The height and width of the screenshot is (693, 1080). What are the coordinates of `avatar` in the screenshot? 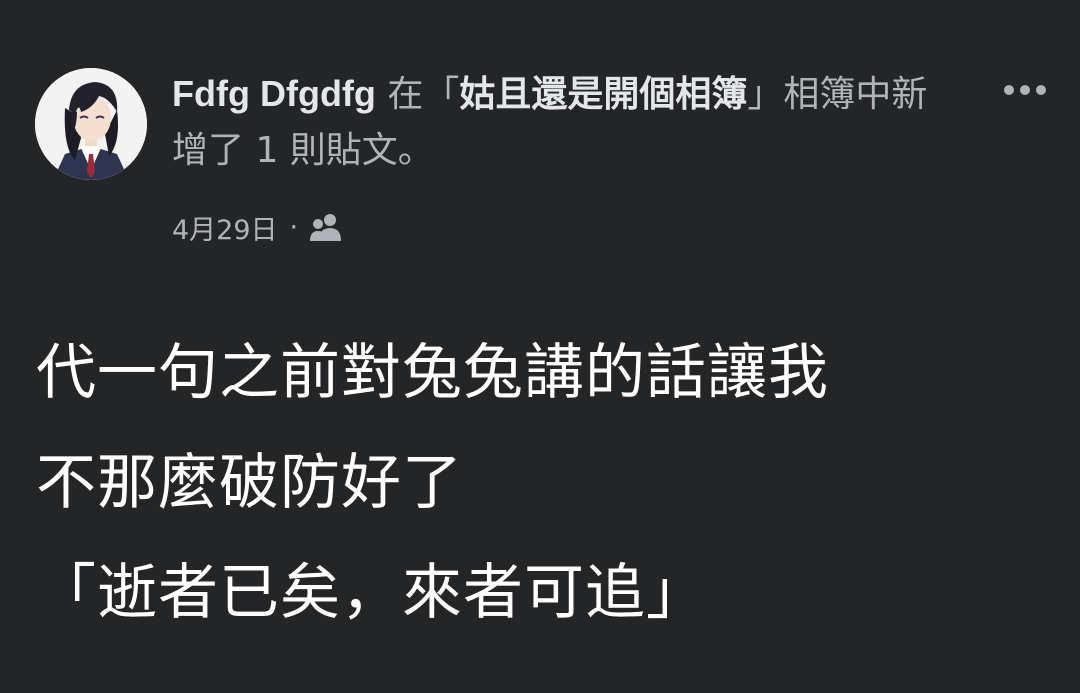 It's located at (91, 124).